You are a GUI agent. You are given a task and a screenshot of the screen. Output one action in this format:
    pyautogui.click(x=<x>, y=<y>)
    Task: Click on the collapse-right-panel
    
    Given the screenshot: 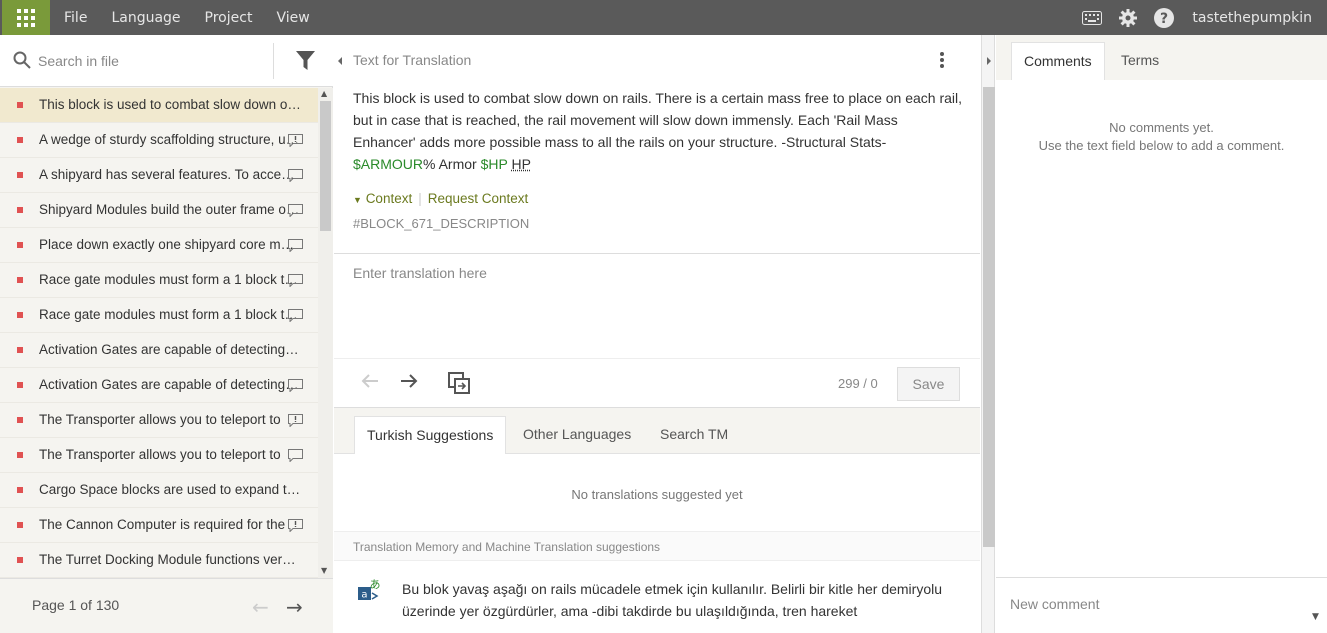 What is the action you would take?
    pyautogui.click(x=988, y=334)
    